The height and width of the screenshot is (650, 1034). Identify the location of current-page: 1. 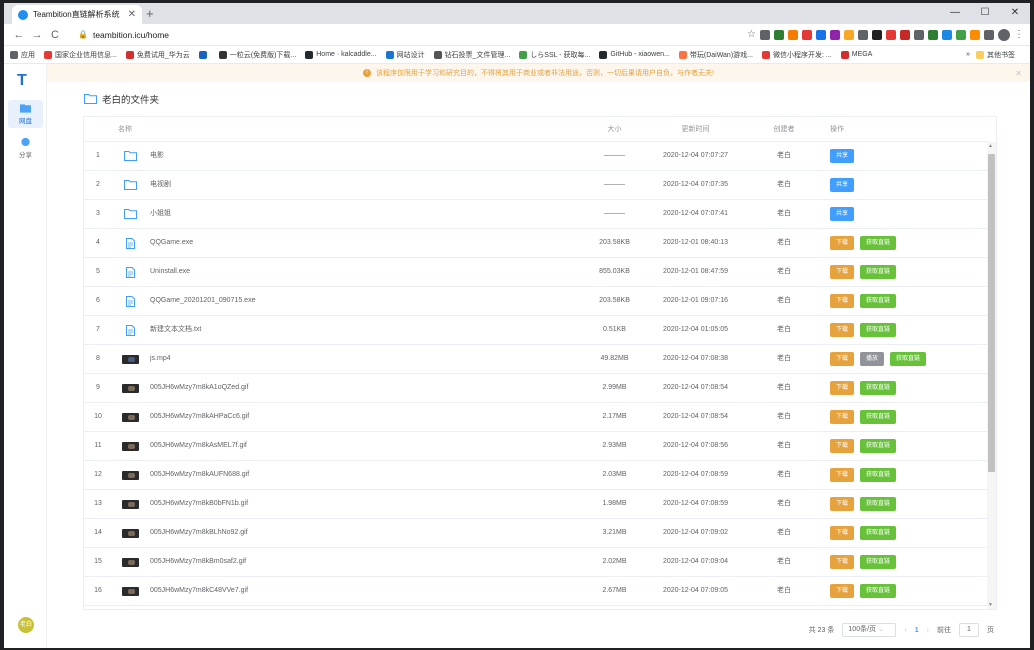
(917, 630).